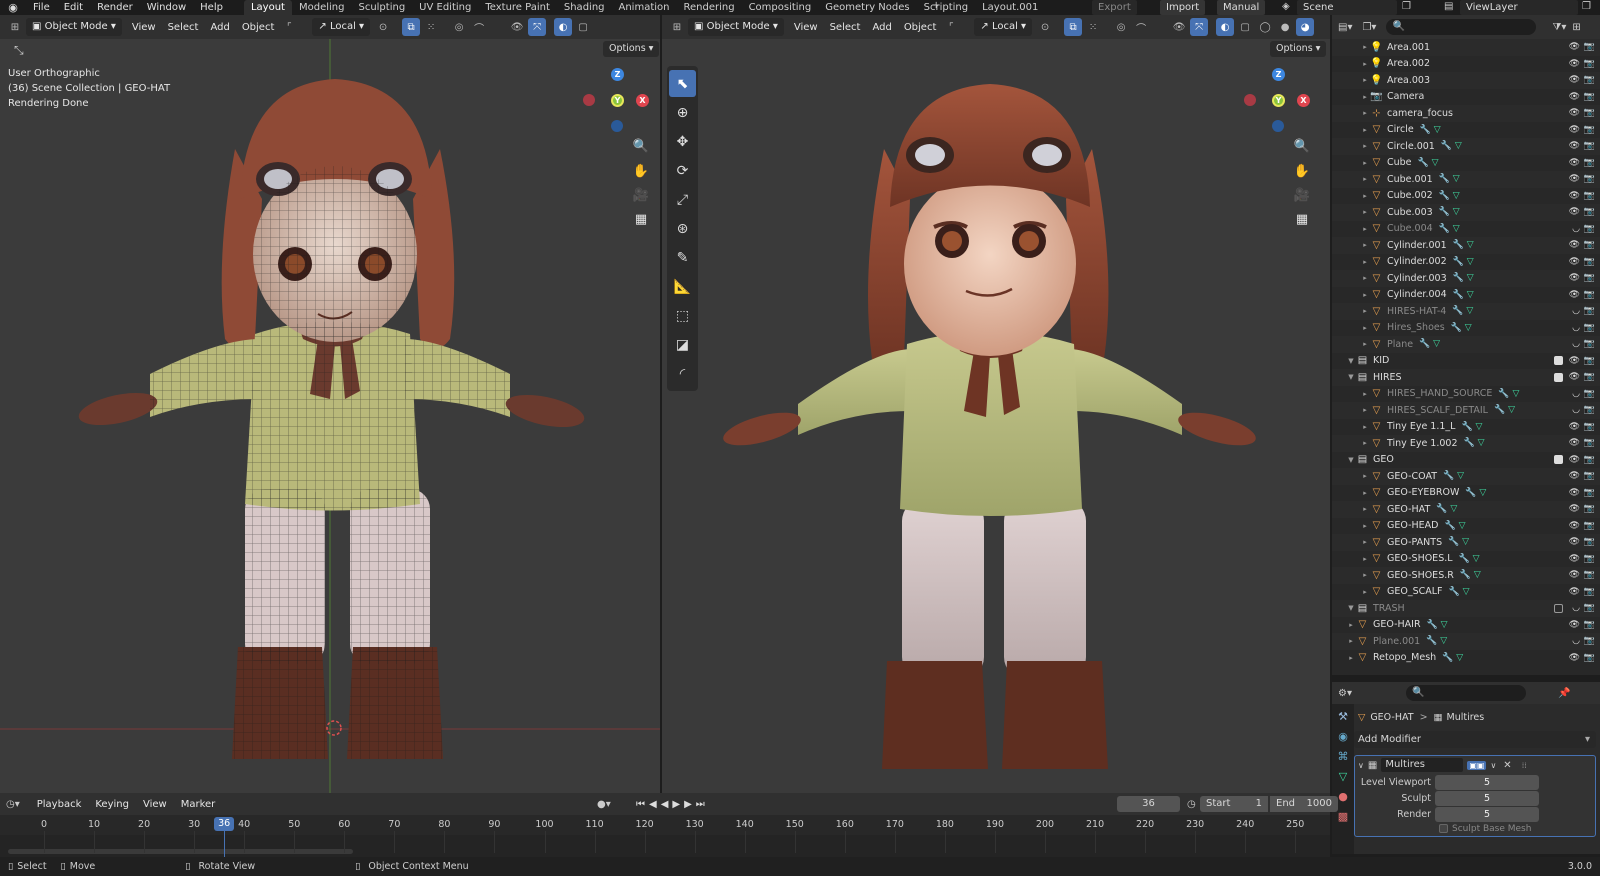 This screenshot has width=1600, height=876. I want to click on outliner-row: ▸ ▽ Plane 🔧 ▽ ◡ 📷, so click(1466, 344).